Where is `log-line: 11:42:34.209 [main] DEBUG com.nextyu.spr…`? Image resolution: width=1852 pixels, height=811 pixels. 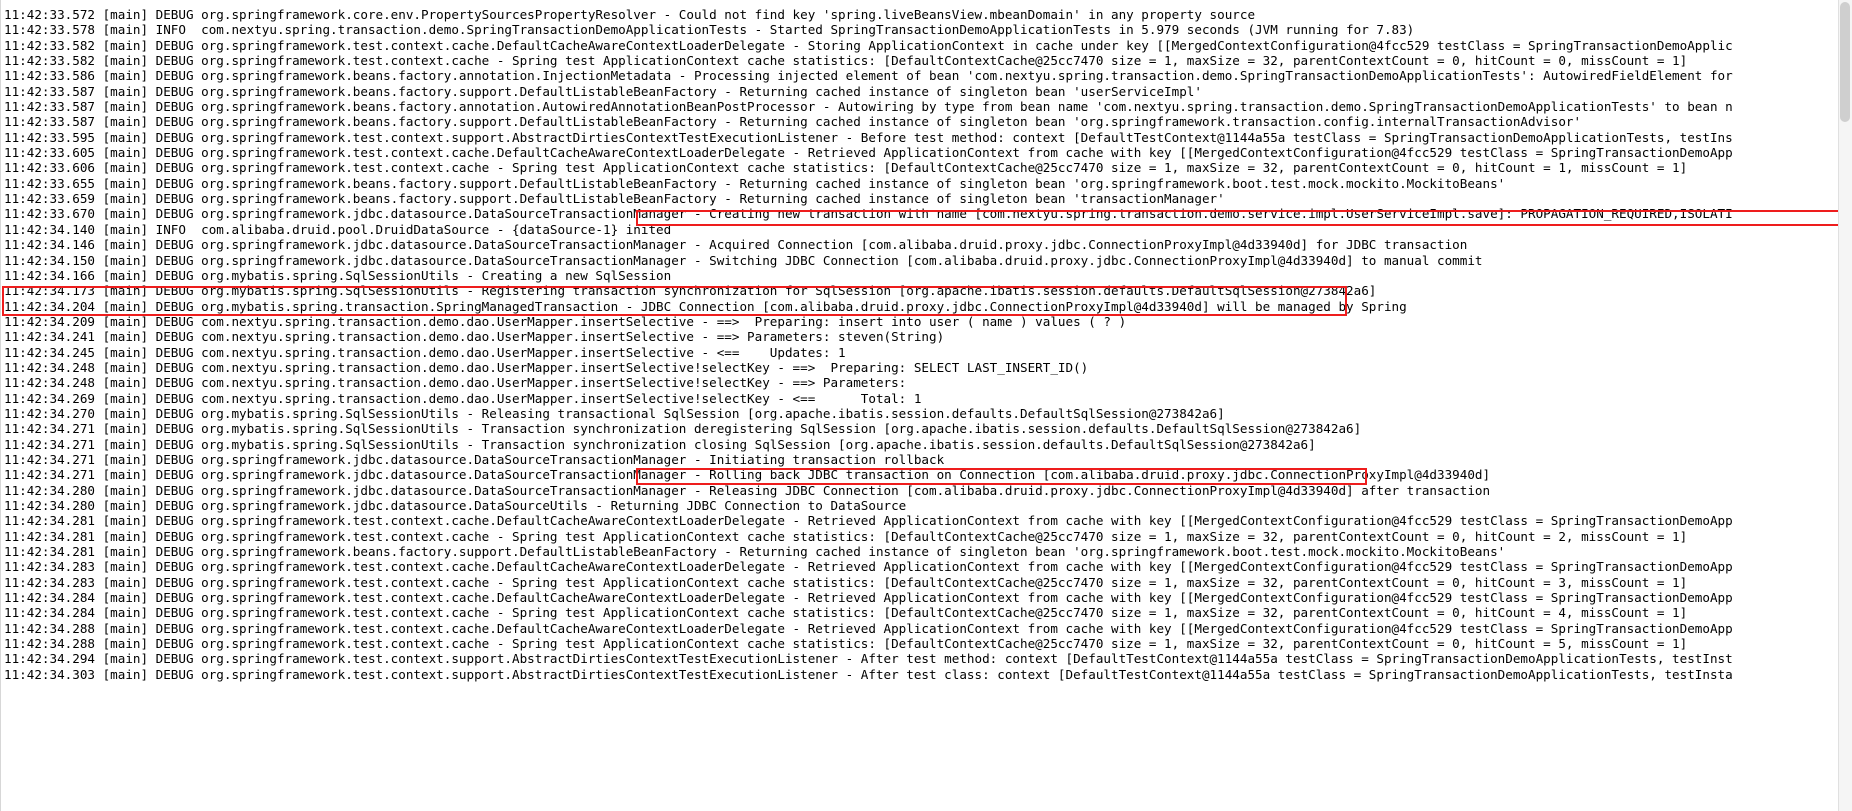 log-line: 11:42:34.209 [main] DEBUG com.nextyu.spr… is located at coordinates (928, 321).